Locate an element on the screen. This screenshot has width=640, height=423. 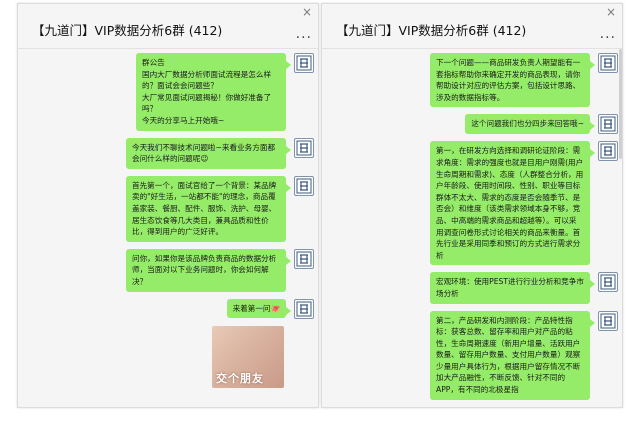
message-bubble: 这个问题我们也分四步来回答哦~ is located at coordinates (530, 124).